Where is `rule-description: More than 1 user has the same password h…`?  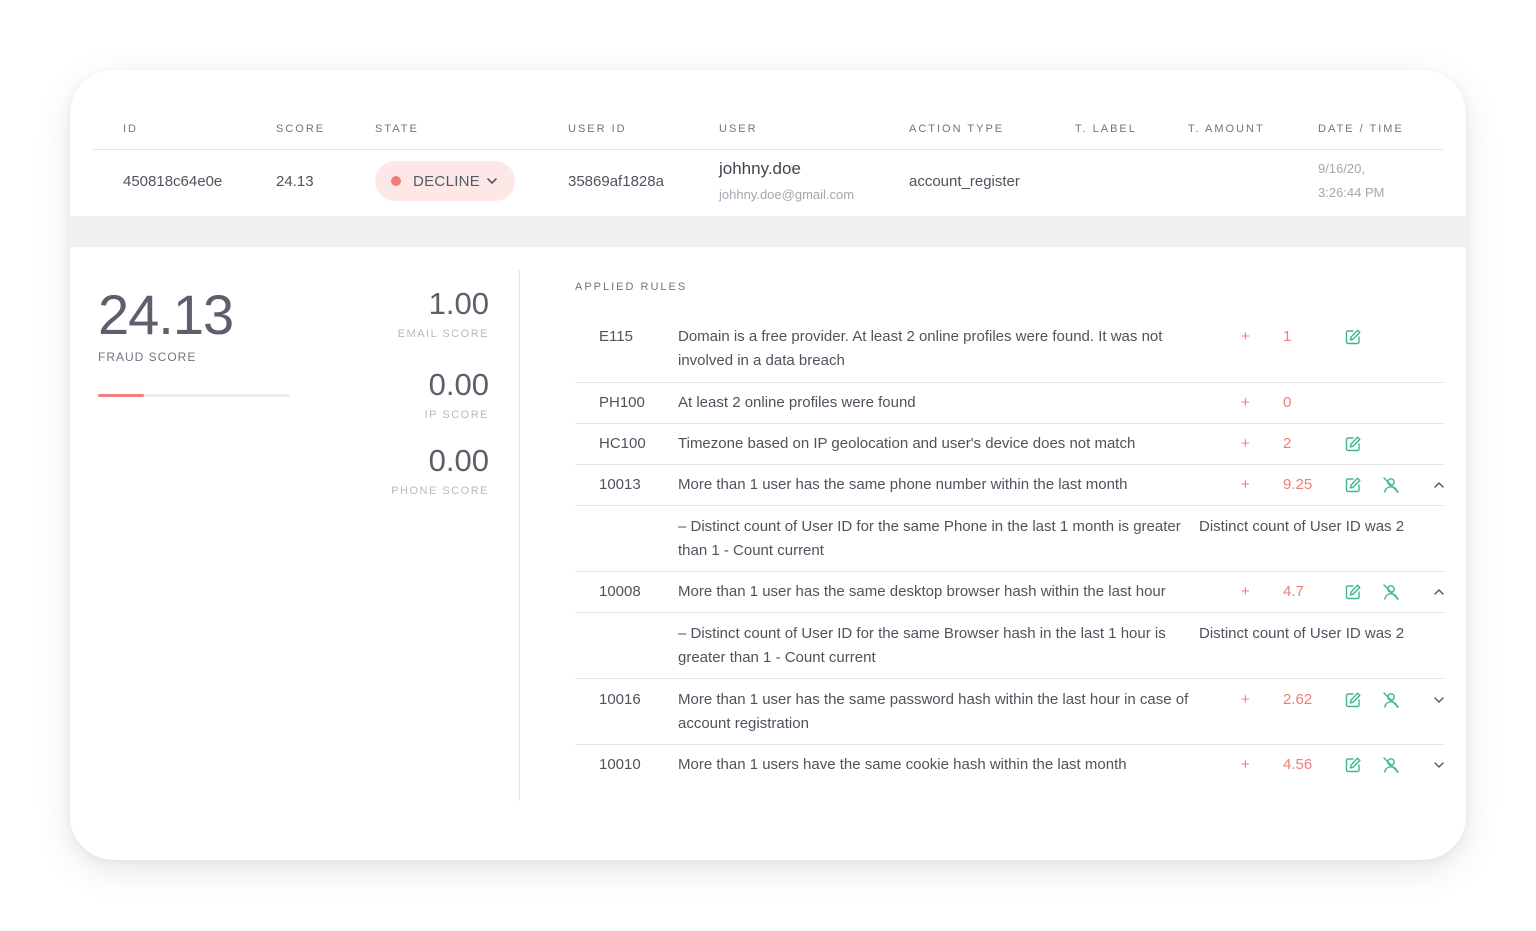
rule-description: More than 1 user has the same password h… is located at coordinates (933, 711).